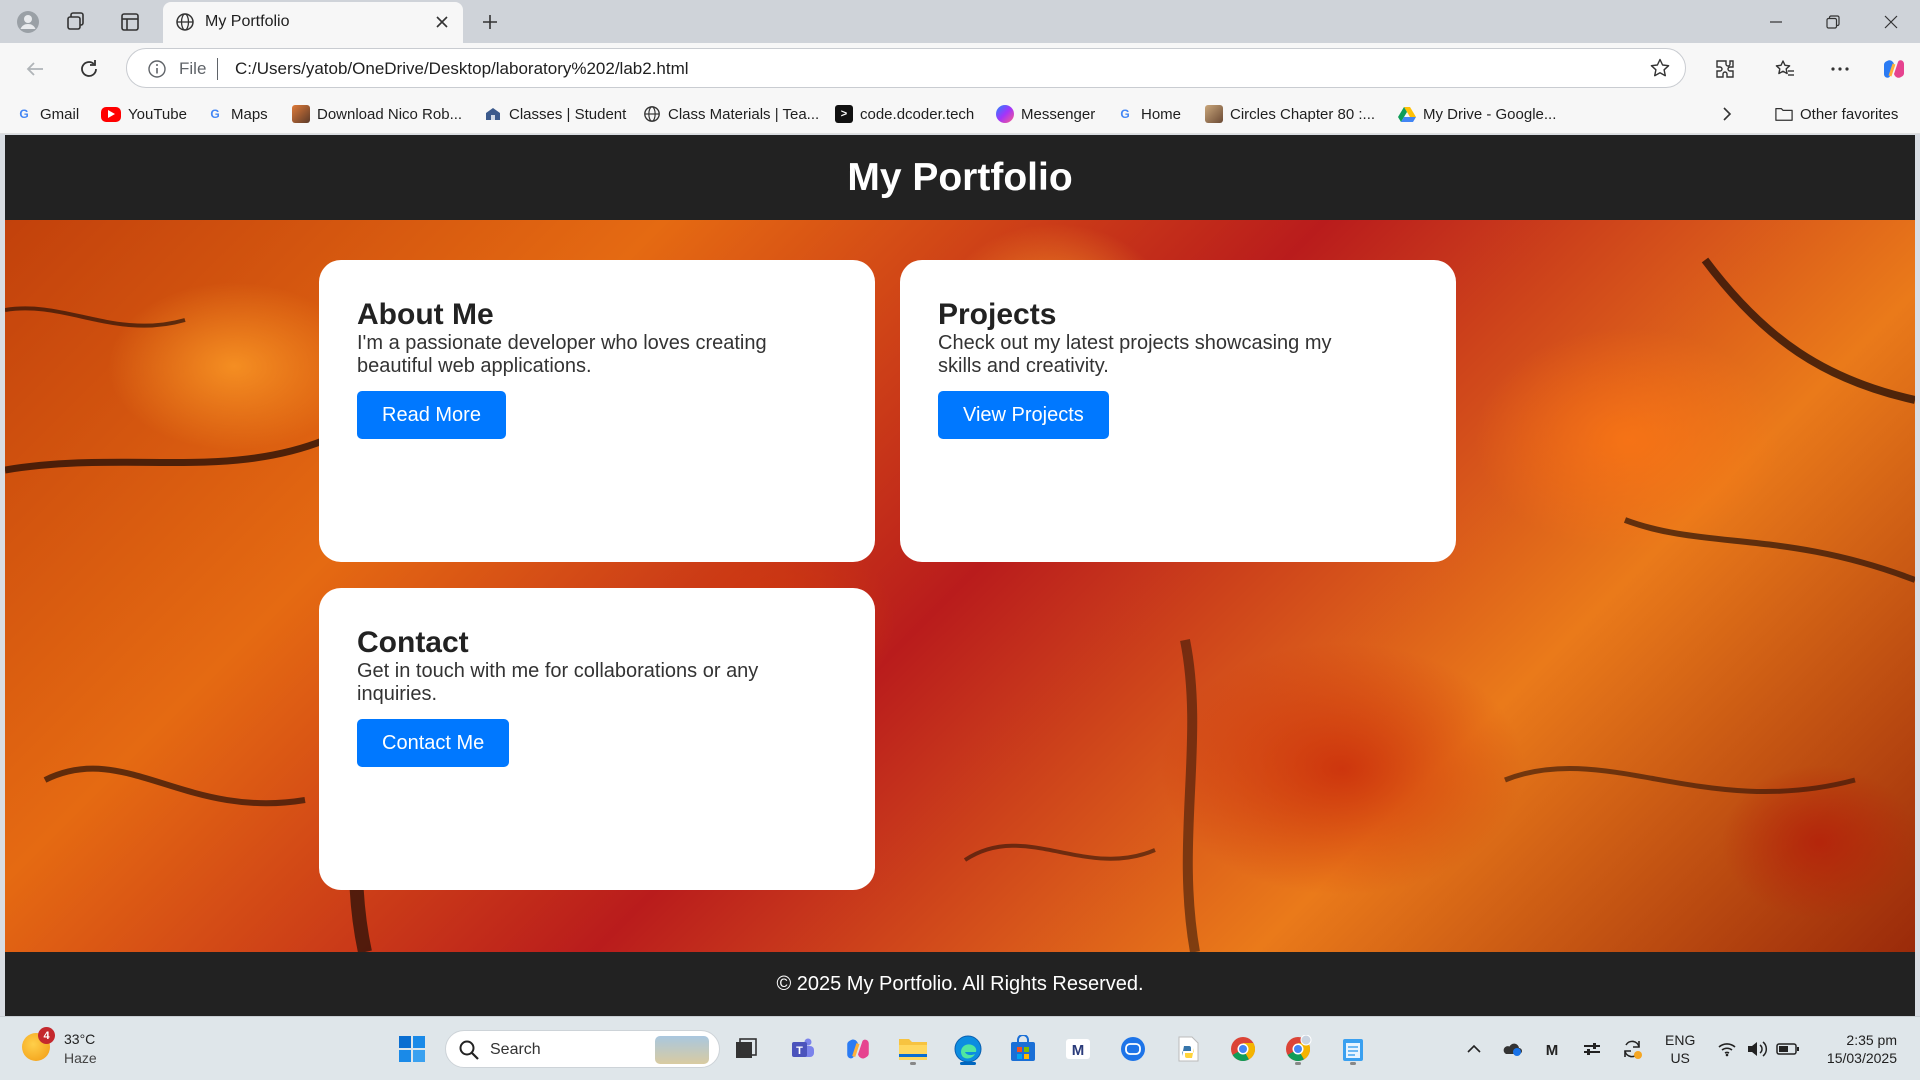 The width and height of the screenshot is (1920, 1080). I want to click on refresh-icon, so click(89, 69).